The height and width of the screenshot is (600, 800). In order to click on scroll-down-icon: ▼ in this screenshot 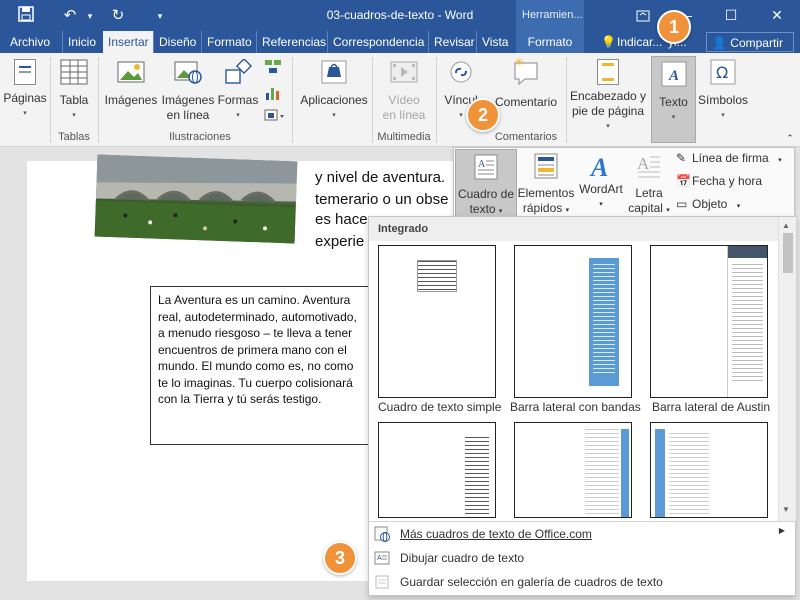, I will do `click(786, 509)`.